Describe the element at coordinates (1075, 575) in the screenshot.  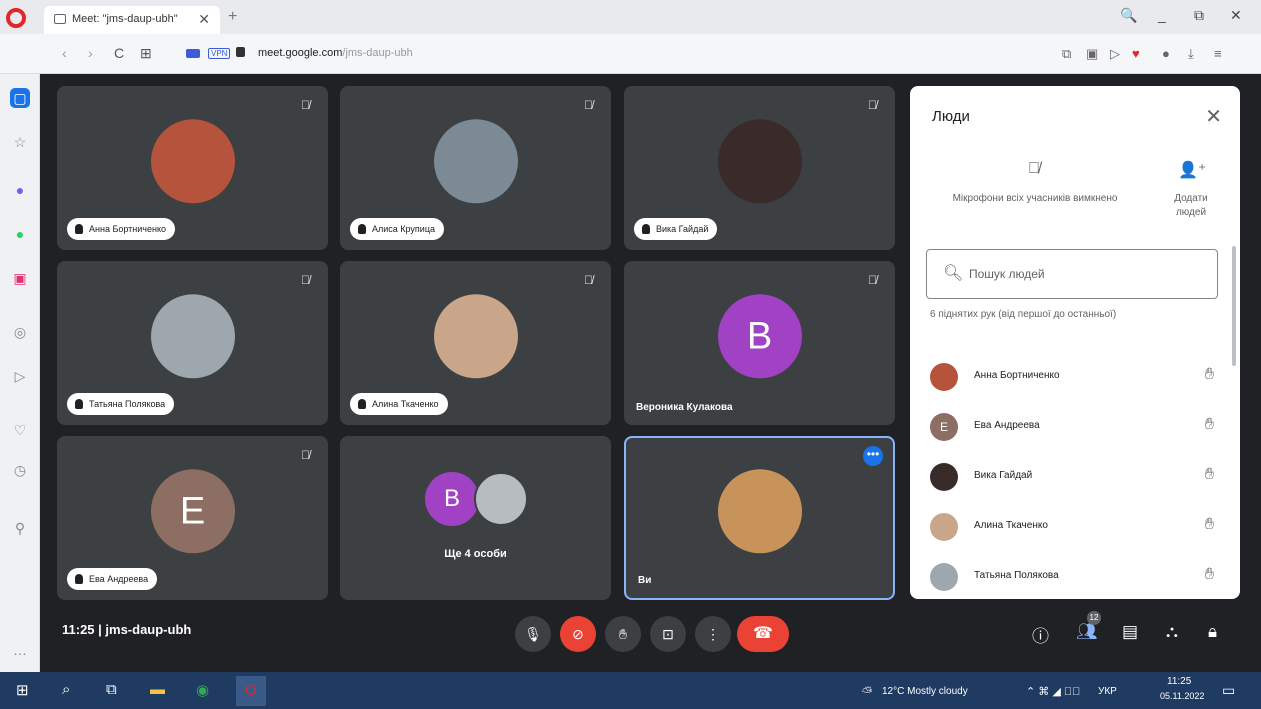
I see `list-item: Татьяна Полякова ✋︎` at that location.